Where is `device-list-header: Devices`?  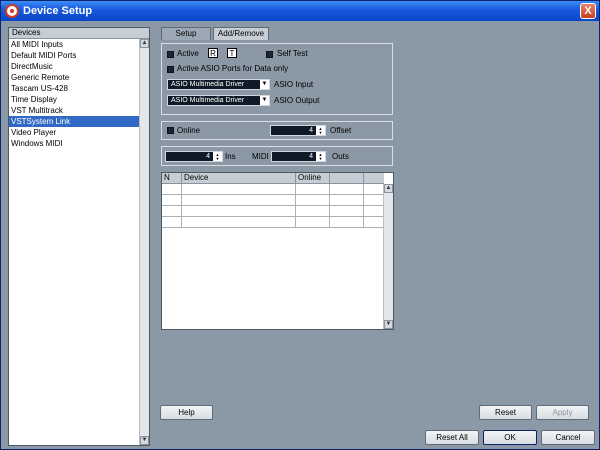 device-list-header: Devices is located at coordinates (79, 33).